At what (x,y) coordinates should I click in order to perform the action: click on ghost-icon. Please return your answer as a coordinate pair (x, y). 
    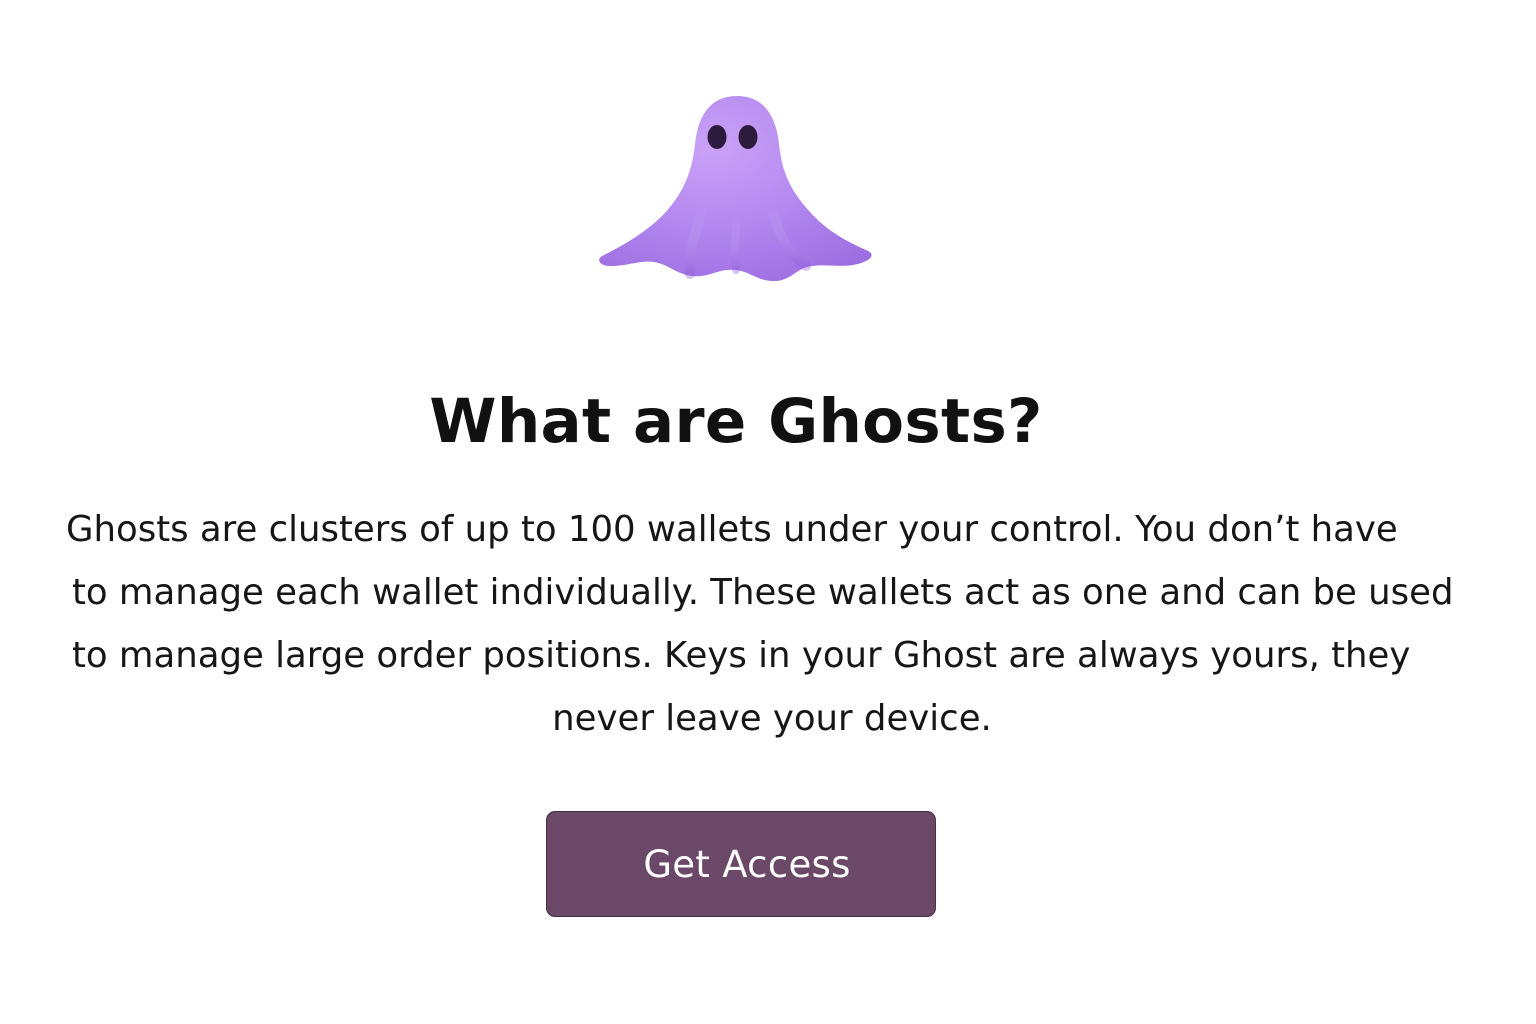
    Looking at the image, I should click on (735, 189).